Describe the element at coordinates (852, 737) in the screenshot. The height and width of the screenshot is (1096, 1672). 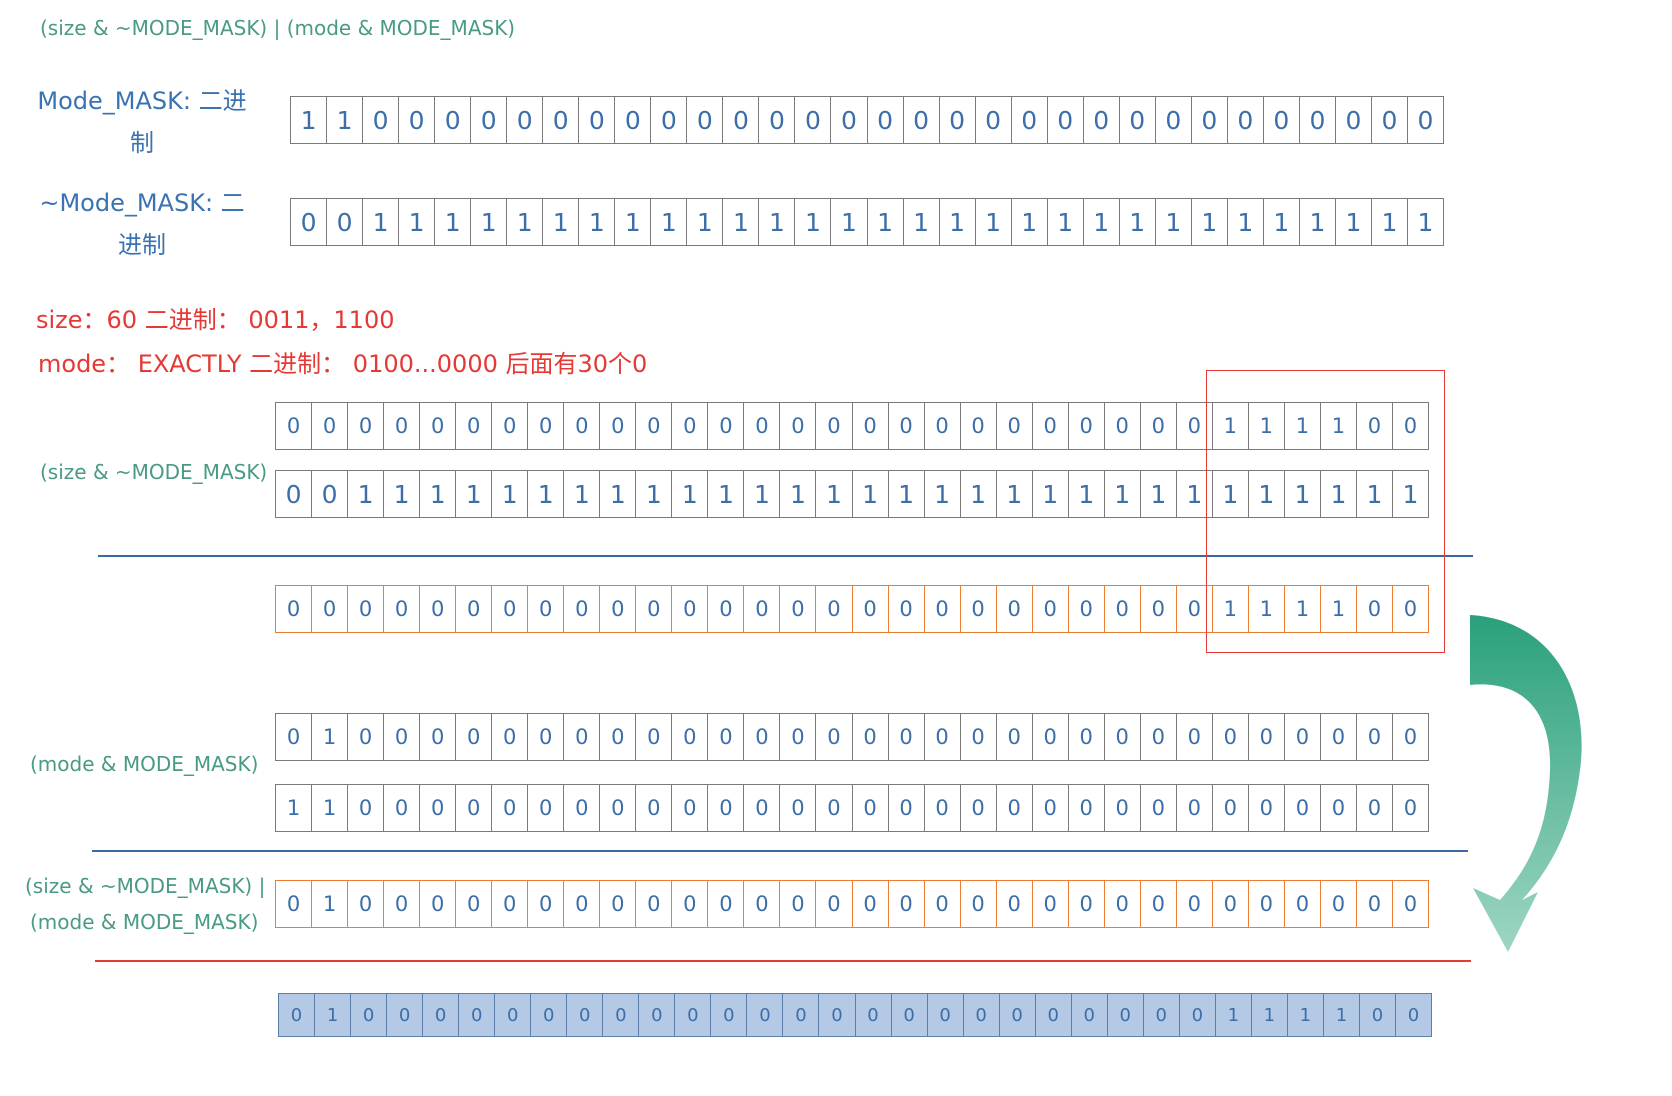
I see `mode-bits-row: 01000000000000000000000000000000` at that location.